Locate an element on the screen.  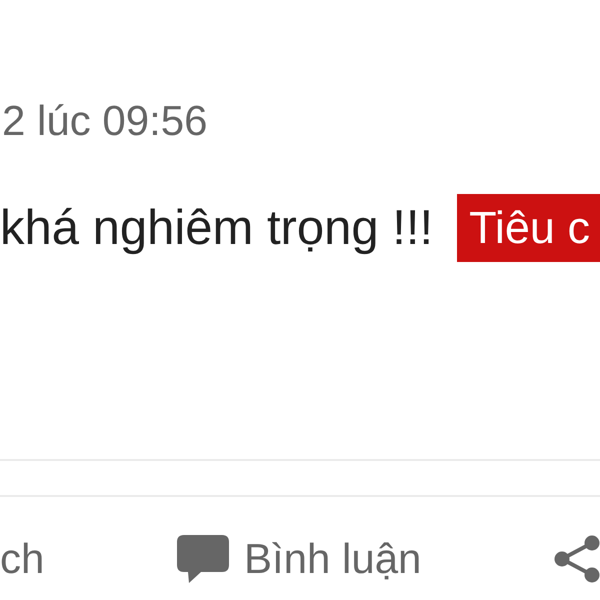
comment-button: Bình luận is located at coordinates (299, 559).